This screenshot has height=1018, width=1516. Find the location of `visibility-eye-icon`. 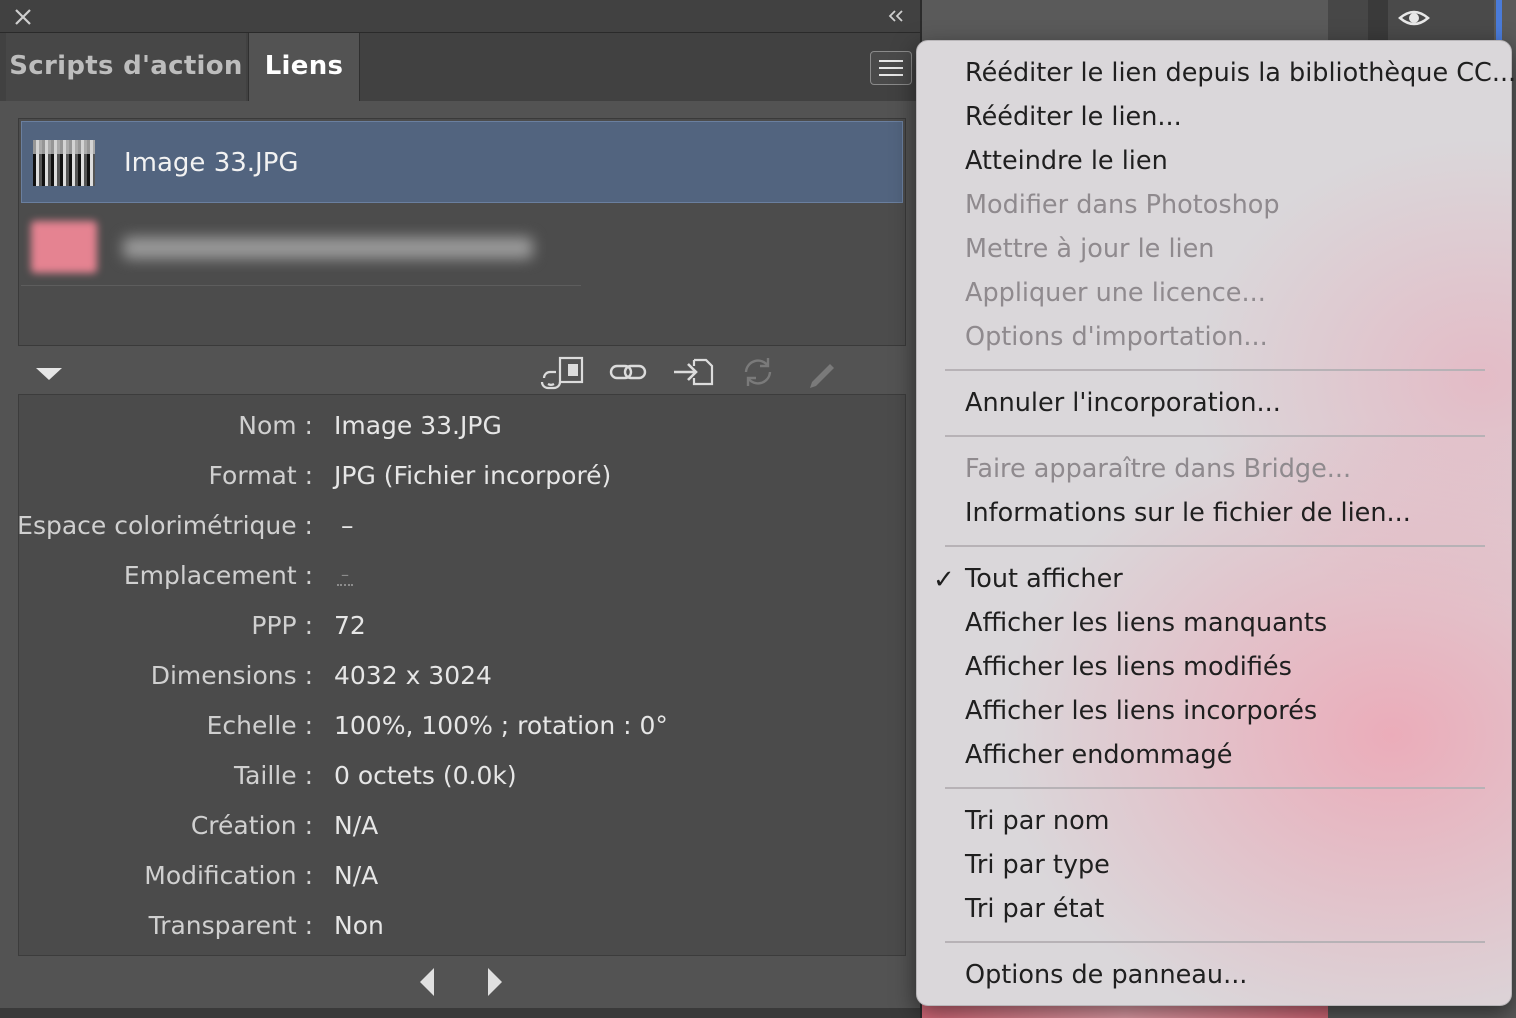

visibility-eye-icon is located at coordinates (1414, 18).